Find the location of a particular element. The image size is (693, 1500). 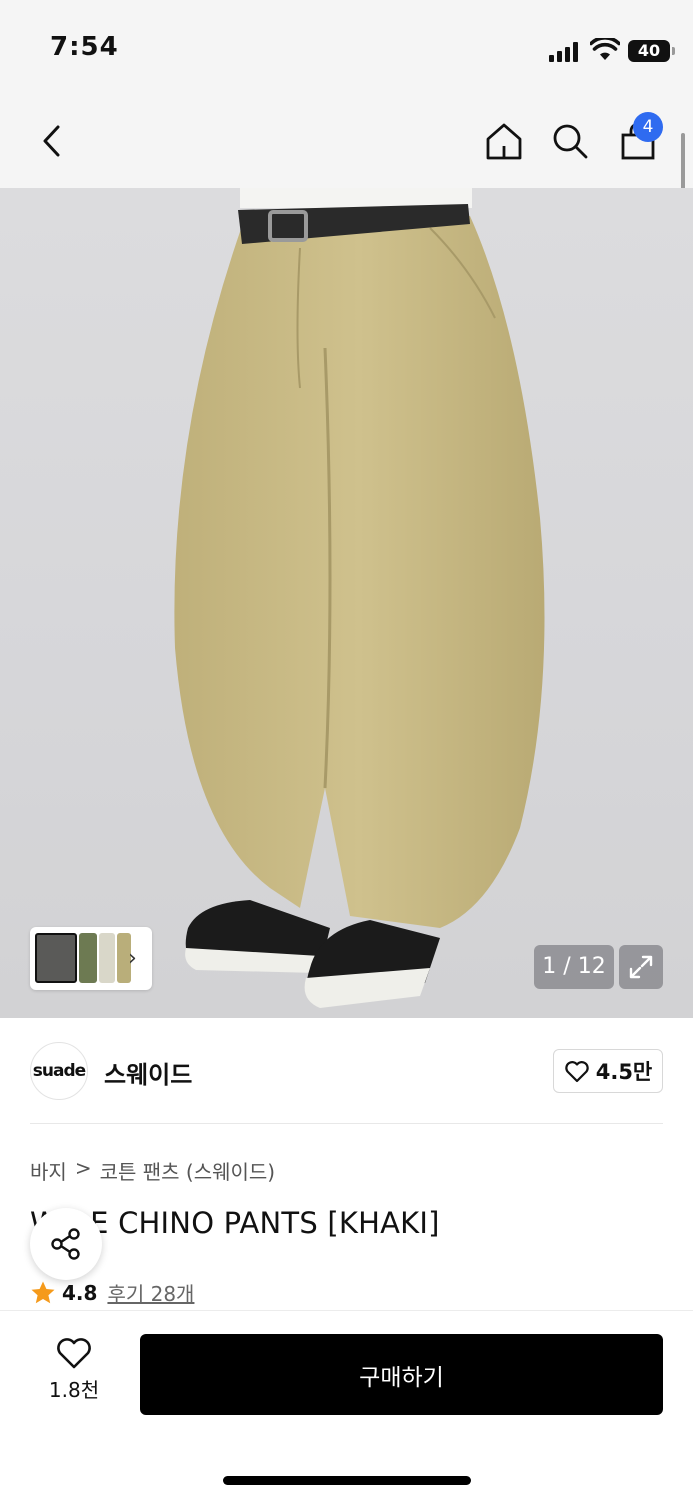

rating-row: 4.8 후기 28개 is located at coordinates (112, 1292).